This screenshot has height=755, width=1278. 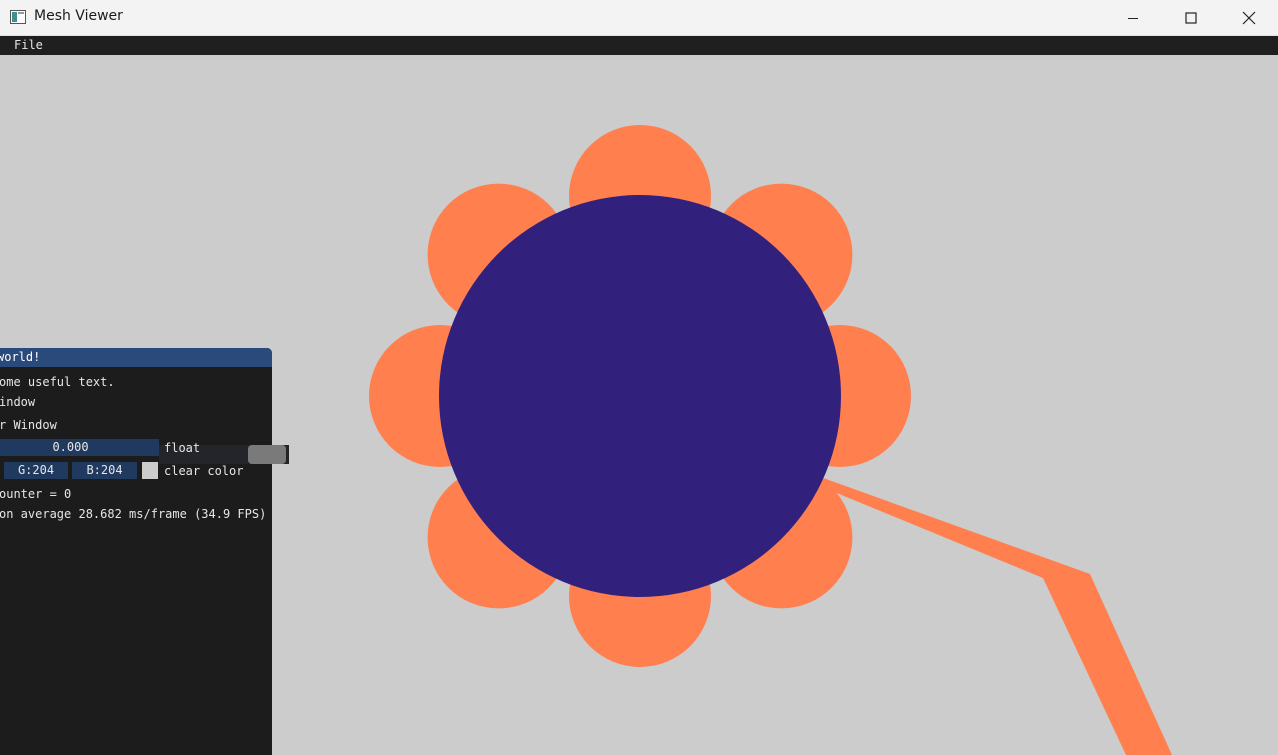 What do you see at coordinates (133, 514) in the screenshot?
I see `fps-text: on average 28.682 ms/frame (34.9 FPS)` at bounding box center [133, 514].